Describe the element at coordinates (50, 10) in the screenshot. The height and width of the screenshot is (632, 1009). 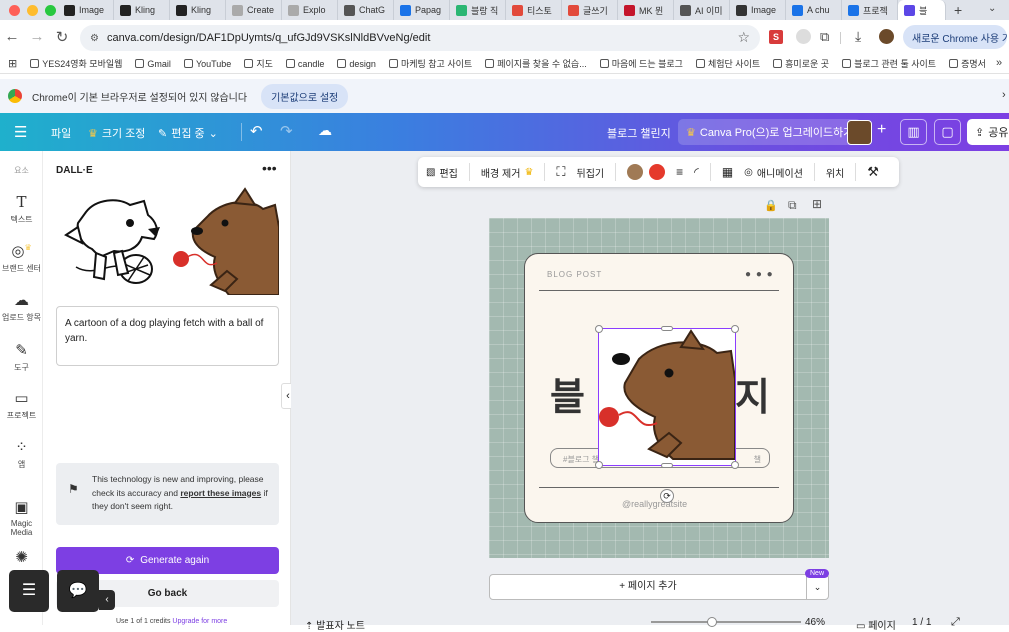
I see `maximize-window-button` at that location.